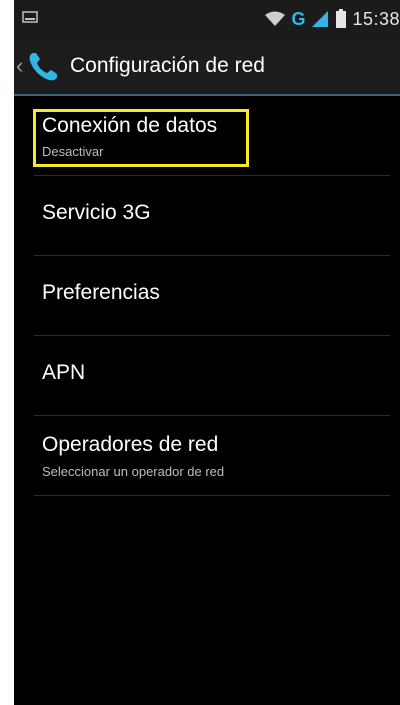 The height and width of the screenshot is (705, 400). I want to click on settings-item-data-connection: Conexión de datos Desactivar, so click(207, 136).